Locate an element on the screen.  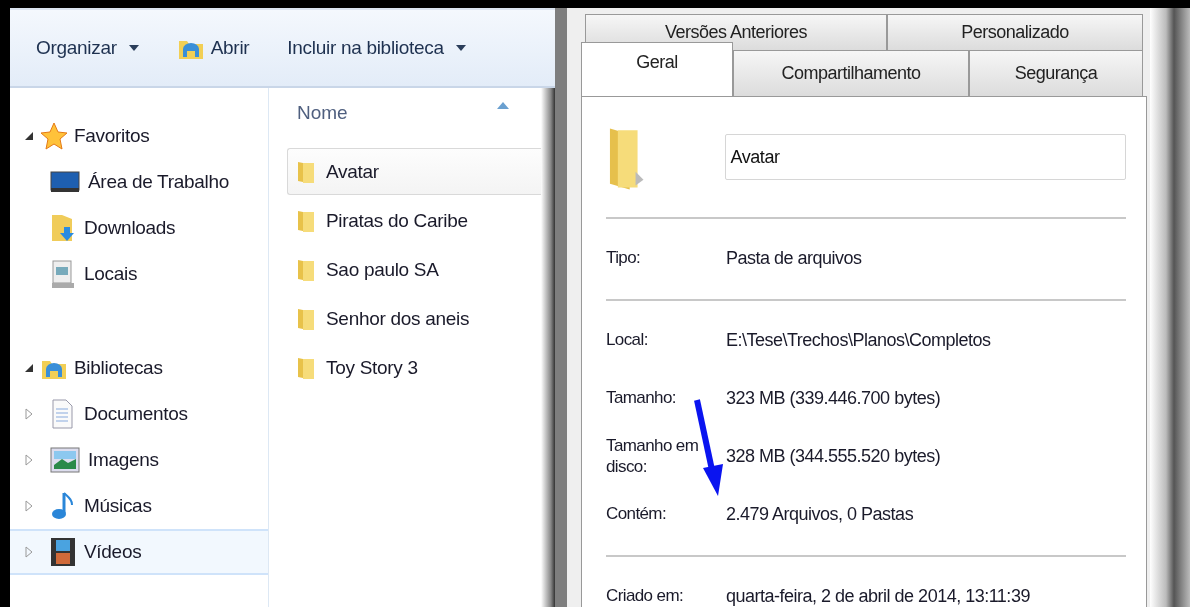
column-header: Nome is located at coordinates (414, 125).